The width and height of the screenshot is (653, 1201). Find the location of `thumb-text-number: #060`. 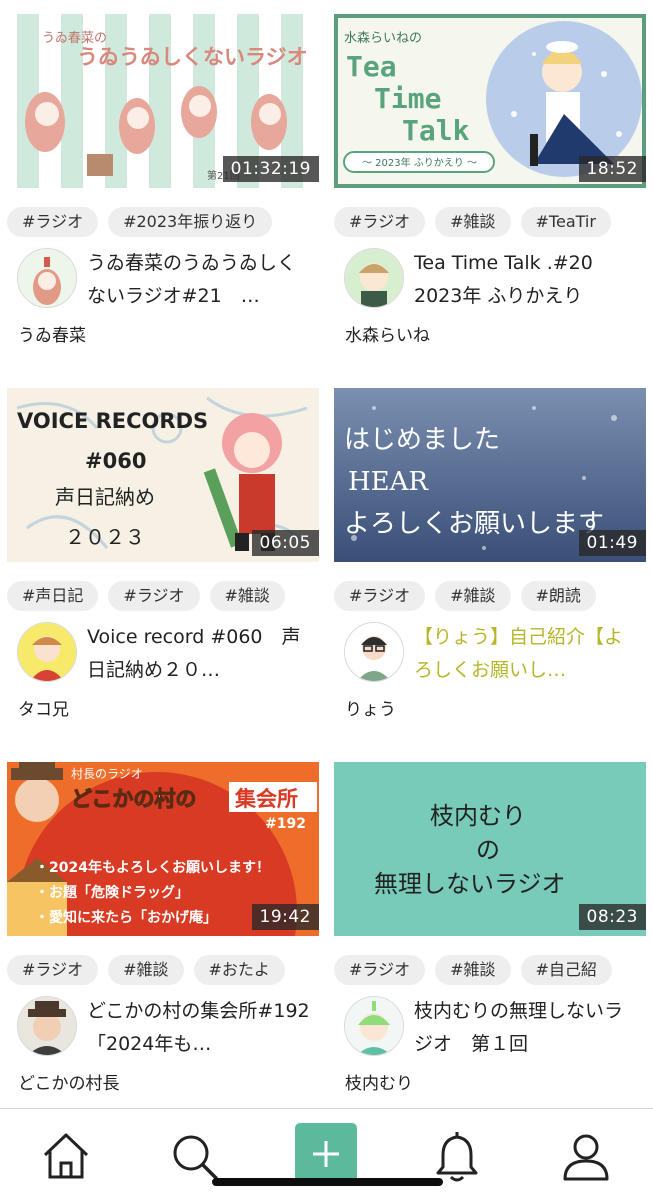

thumb-text-number: #060 is located at coordinates (115, 461).